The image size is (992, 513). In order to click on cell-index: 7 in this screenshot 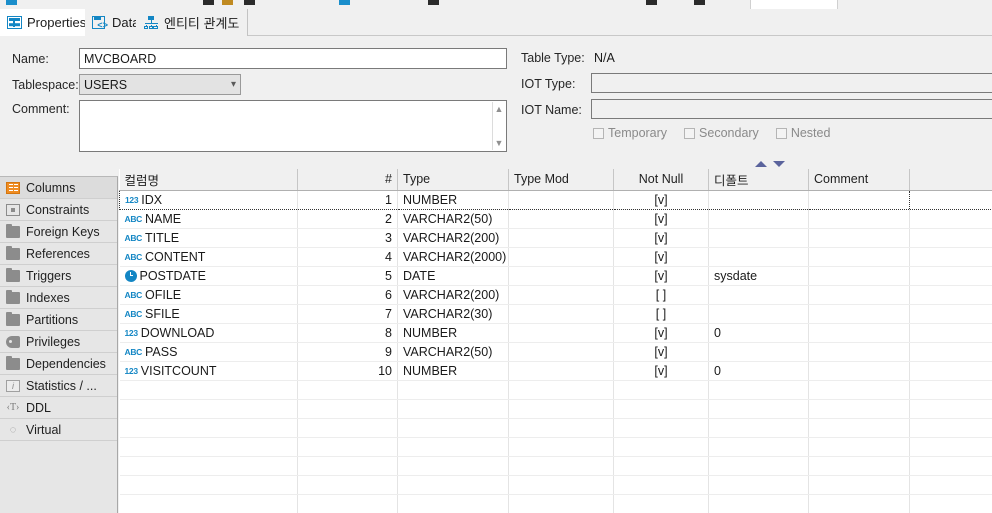, I will do `click(347, 314)`.